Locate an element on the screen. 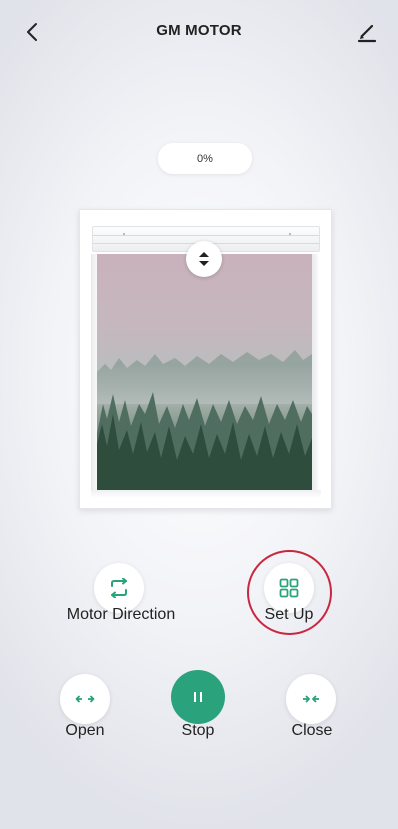  up-down-arrows-icon is located at coordinates (204, 259).